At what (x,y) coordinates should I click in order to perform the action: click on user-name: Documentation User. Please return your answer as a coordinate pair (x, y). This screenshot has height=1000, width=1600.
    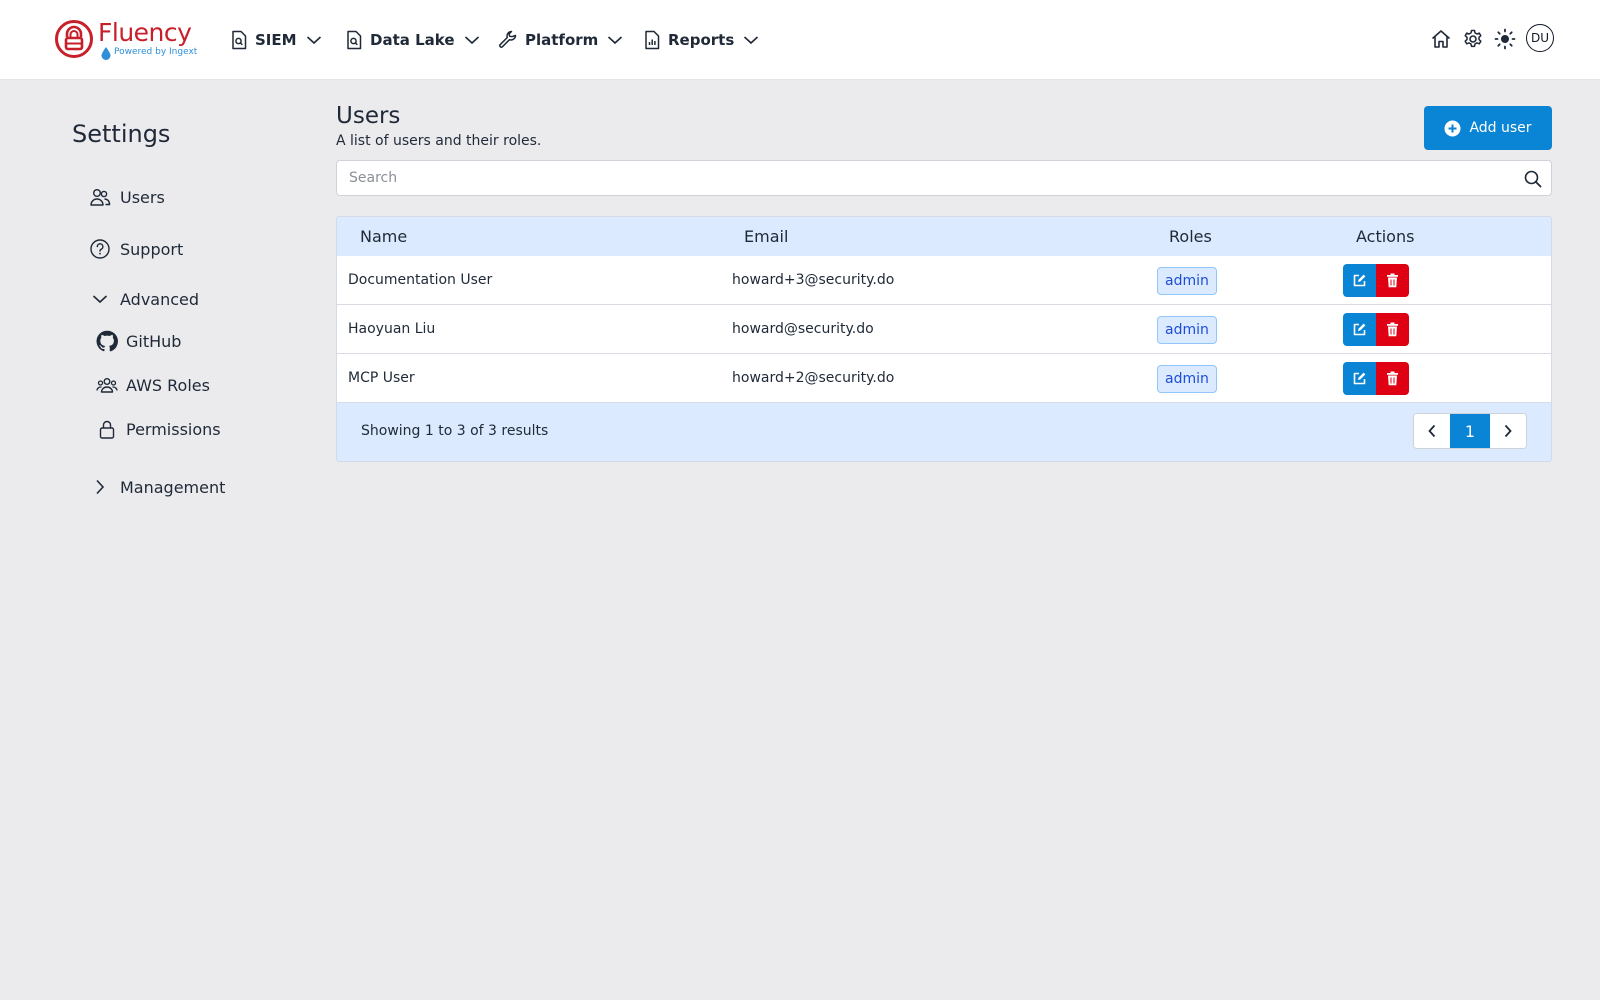
    Looking at the image, I should click on (420, 280).